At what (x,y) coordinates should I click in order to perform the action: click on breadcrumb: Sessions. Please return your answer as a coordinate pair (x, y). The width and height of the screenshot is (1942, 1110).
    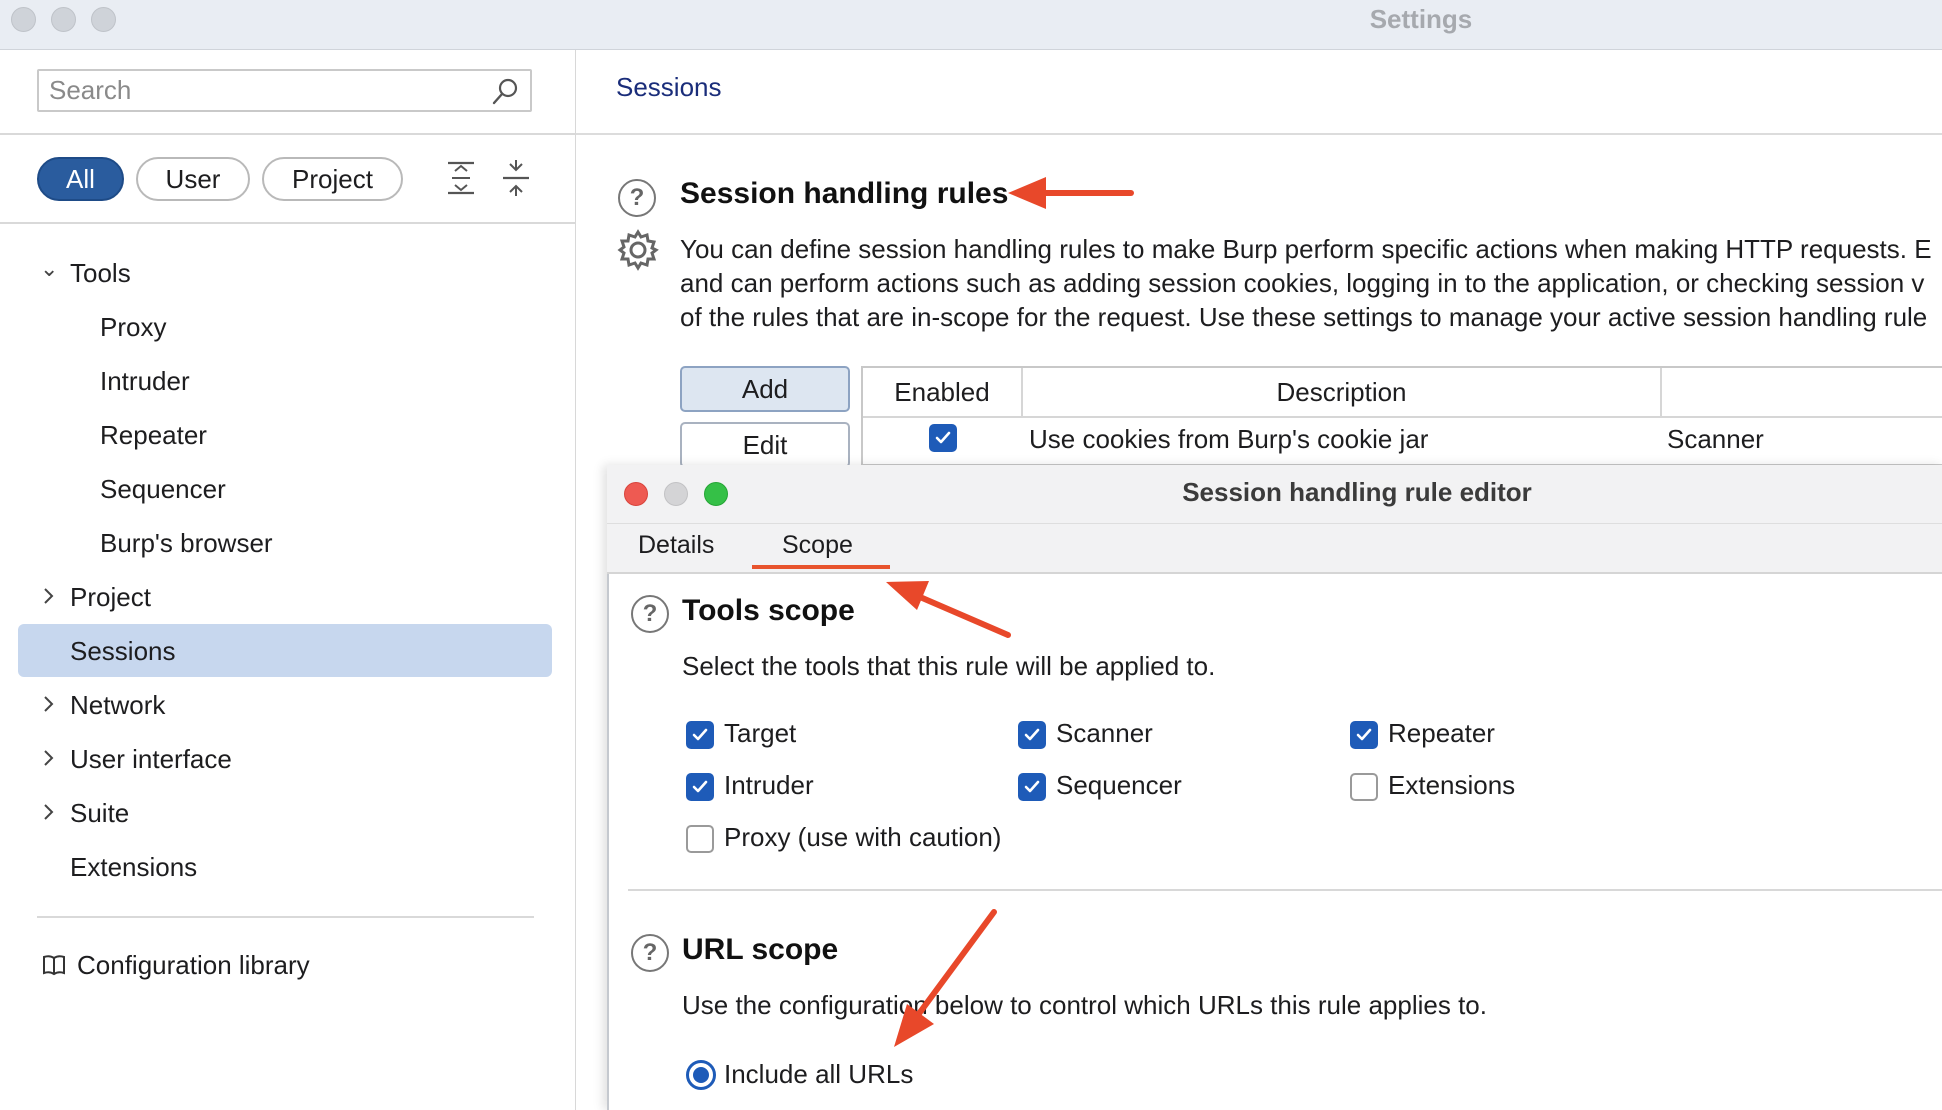
    Looking at the image, I should click on (669, 87).